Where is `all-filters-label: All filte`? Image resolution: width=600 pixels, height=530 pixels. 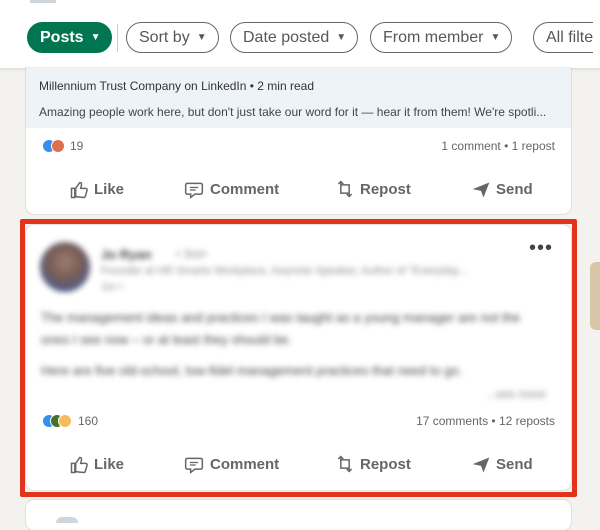 all-filters-label: All filte is located at coordinates (570, 37).